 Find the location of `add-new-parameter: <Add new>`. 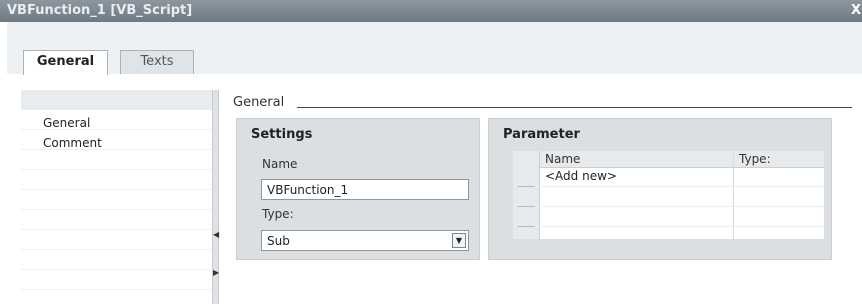

add-new-parameter: <Add new> is located at coordinates (581, 176).